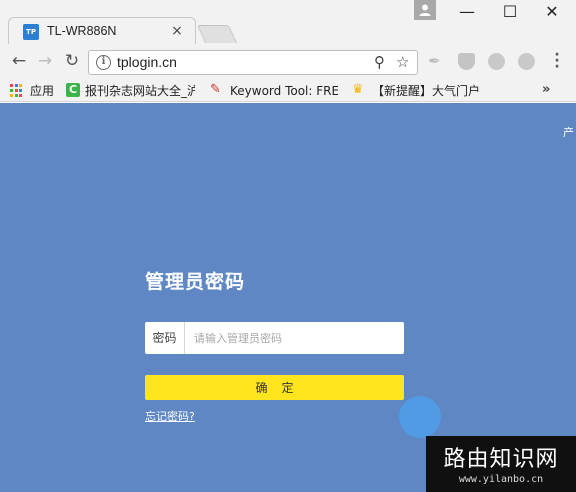 The width and height of the screenshot is (576, 492). I want to click on bookmarks-overflow-icon: », so click(546, 89).